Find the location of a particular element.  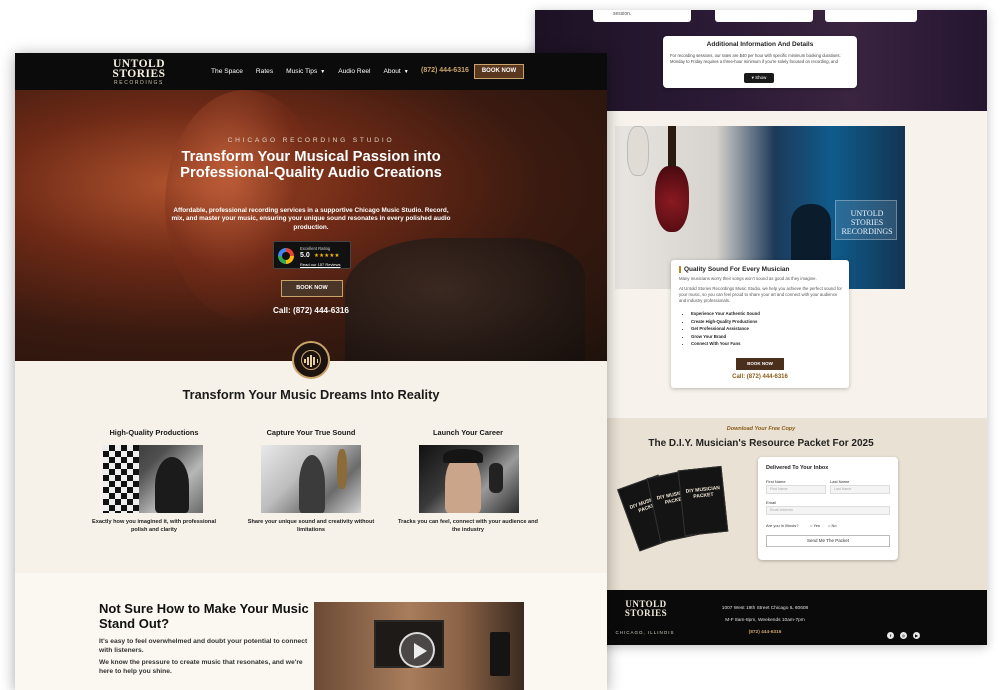

footer-logo: UNTOLD STORIES is located at coordinates (646, 609).